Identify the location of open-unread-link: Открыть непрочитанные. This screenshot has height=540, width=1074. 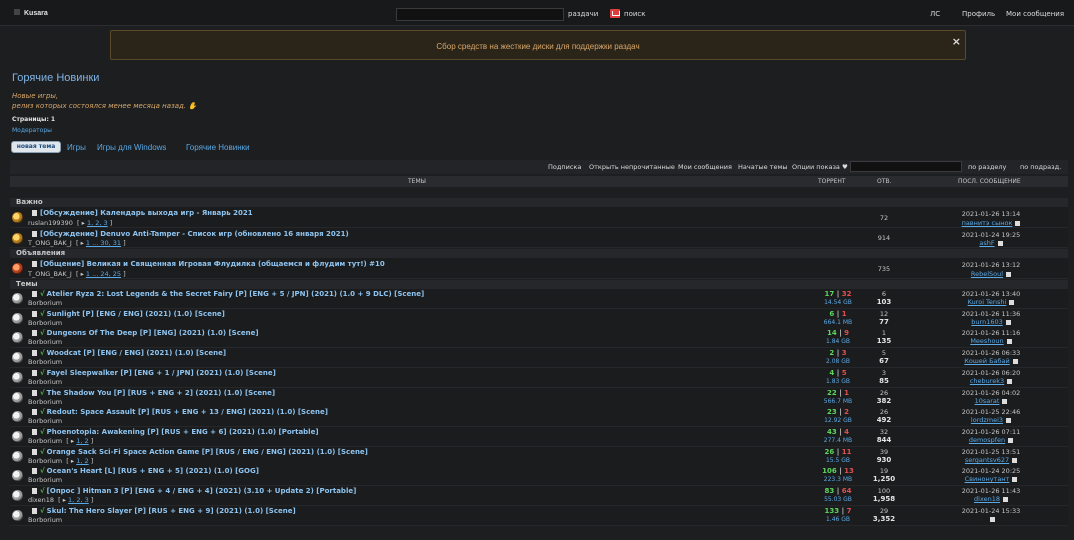
(632, 167).